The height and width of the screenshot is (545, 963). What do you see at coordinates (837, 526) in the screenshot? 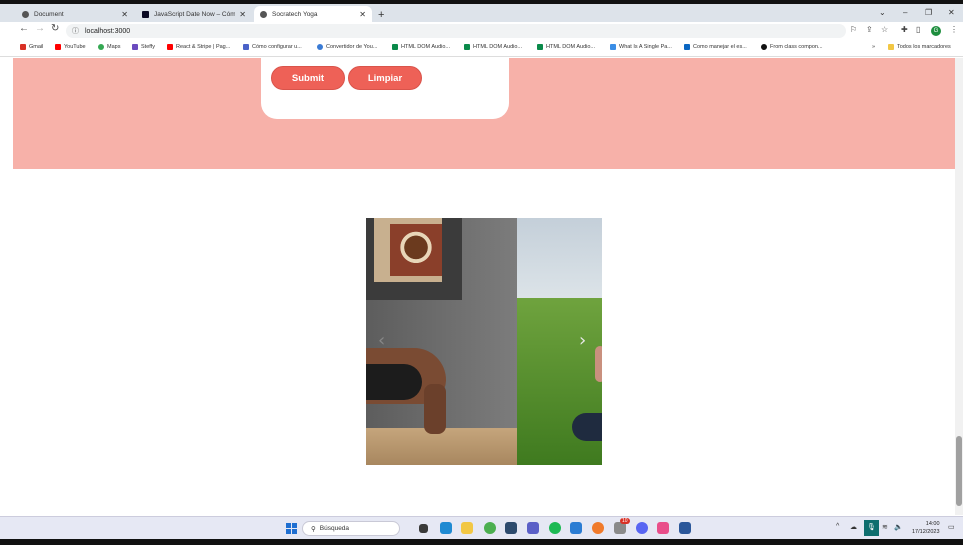
I see `chevron-up-icon: ^` at bounding box center [837, 526].